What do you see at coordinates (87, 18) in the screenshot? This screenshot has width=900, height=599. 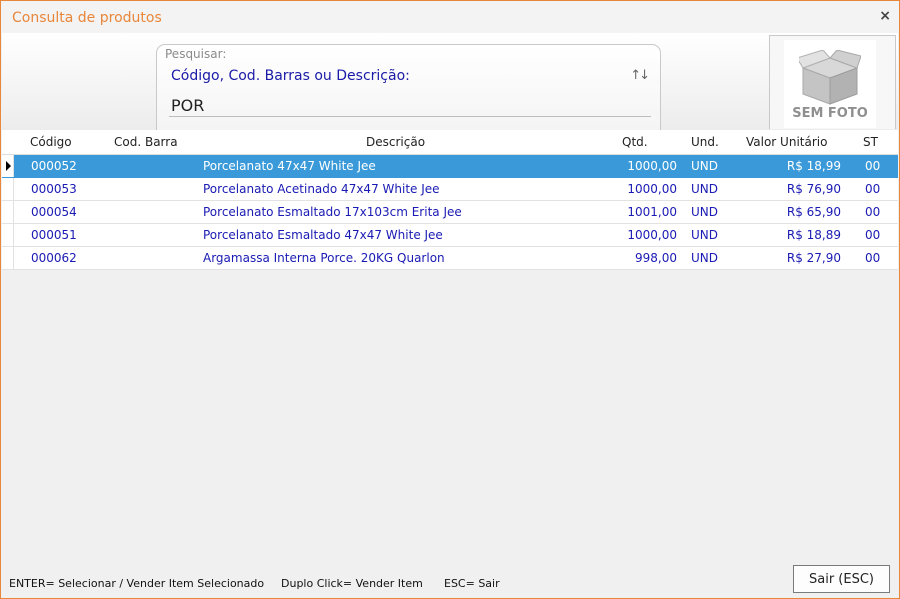 I see `window-title: Consulta de produtos` at bounding box center [87, 18].